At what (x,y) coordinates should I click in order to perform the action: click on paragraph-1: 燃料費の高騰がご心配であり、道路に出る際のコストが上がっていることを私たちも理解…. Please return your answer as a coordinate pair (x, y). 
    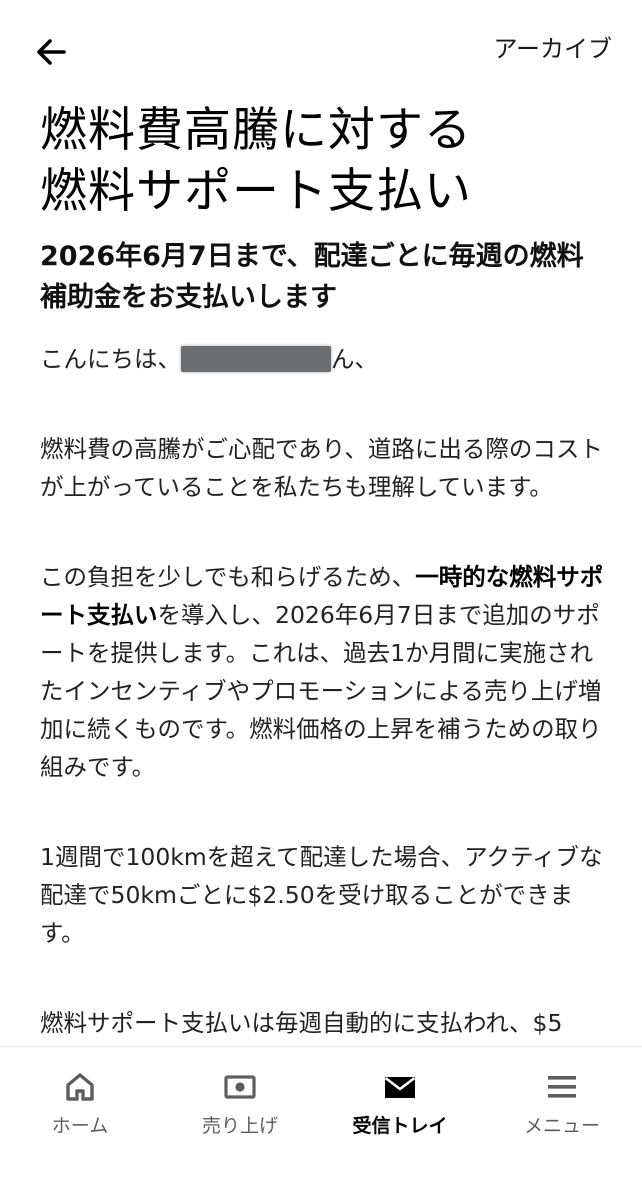
    Looking at the image, I should click on (321, 468).